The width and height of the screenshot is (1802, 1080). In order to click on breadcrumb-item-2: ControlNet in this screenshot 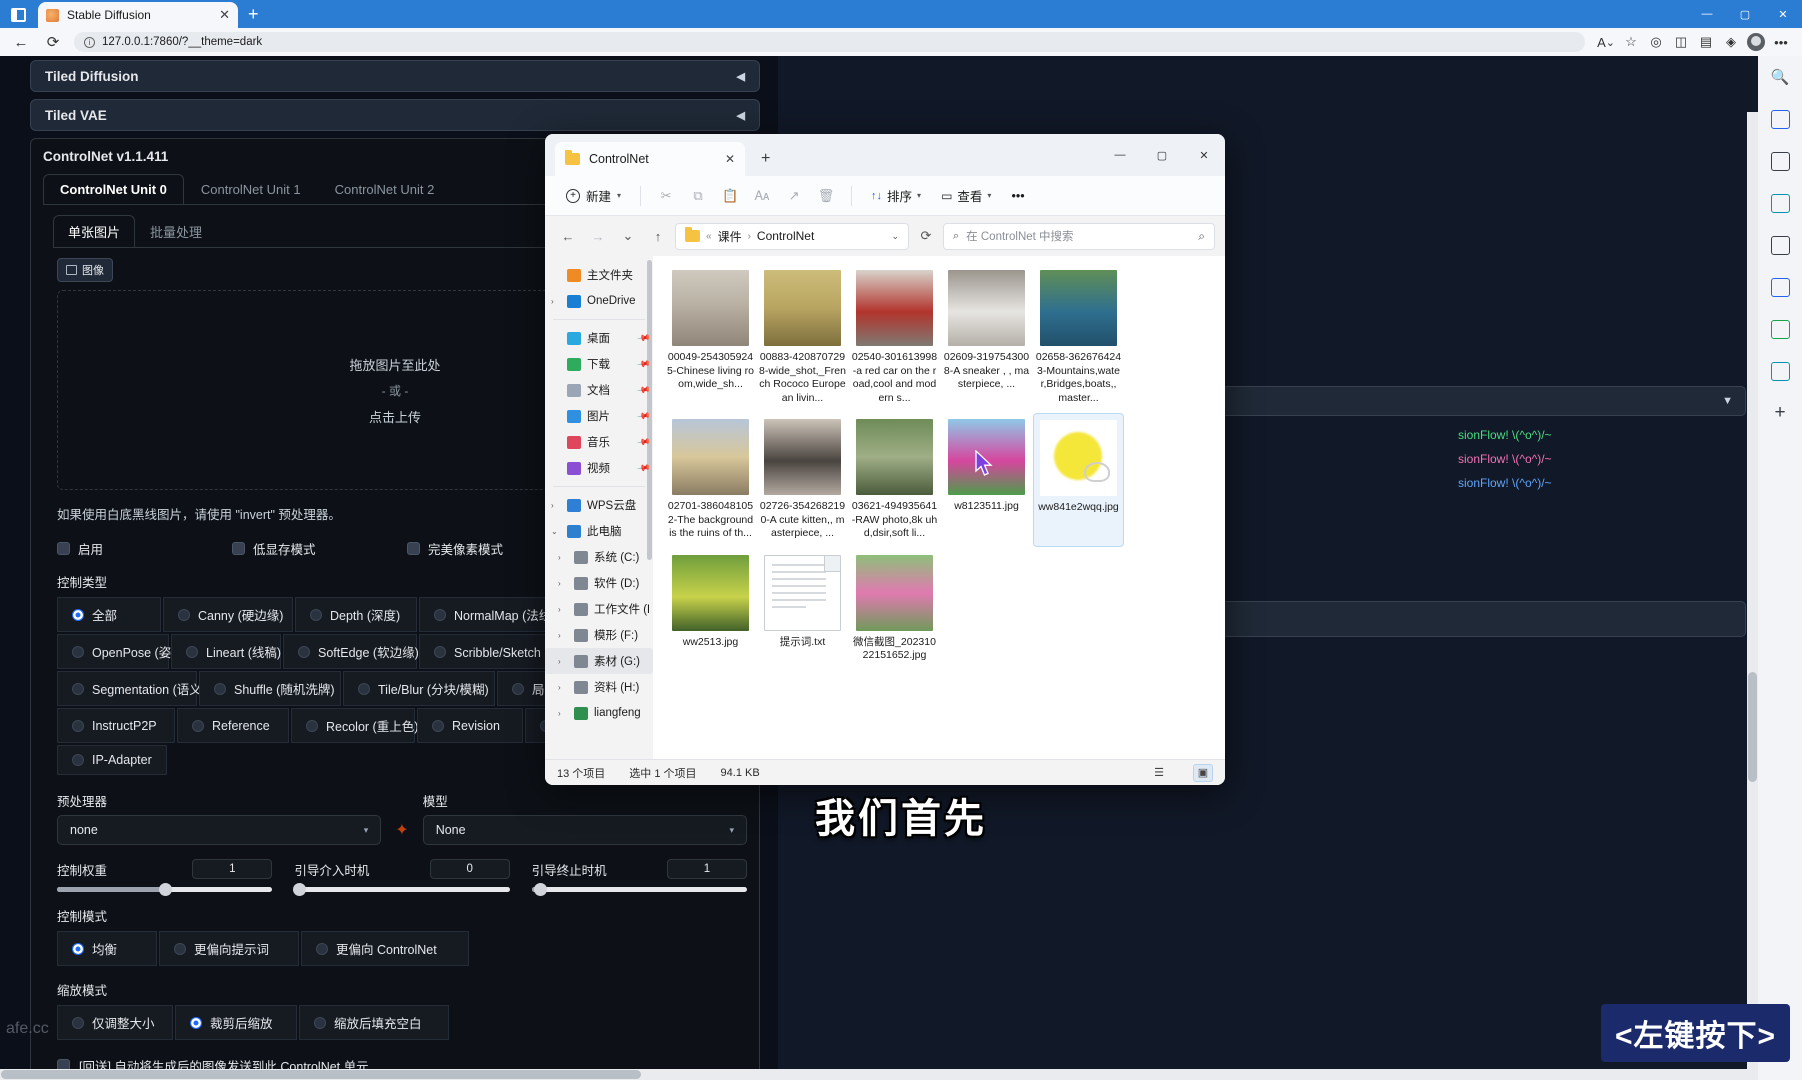, I will do `click(785, 236)`.